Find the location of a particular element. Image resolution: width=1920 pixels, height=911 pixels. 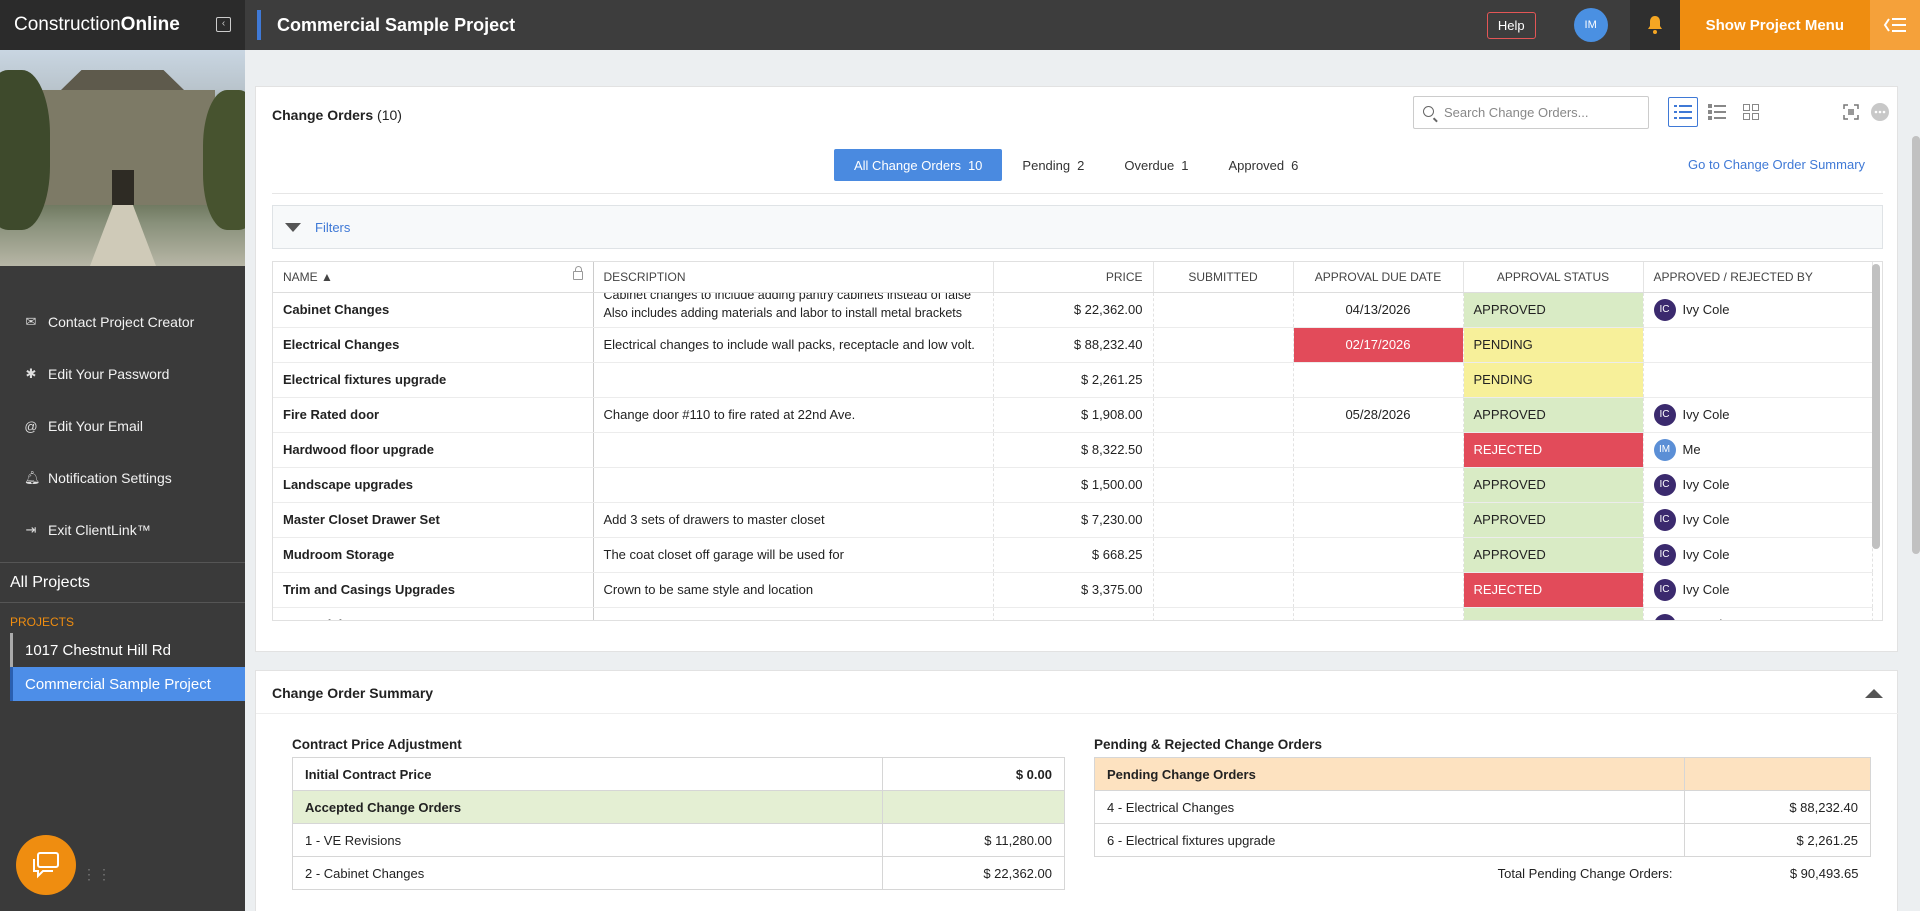

drag-handle-icon: ⋮⋮ is located at coordinates (97, 874).